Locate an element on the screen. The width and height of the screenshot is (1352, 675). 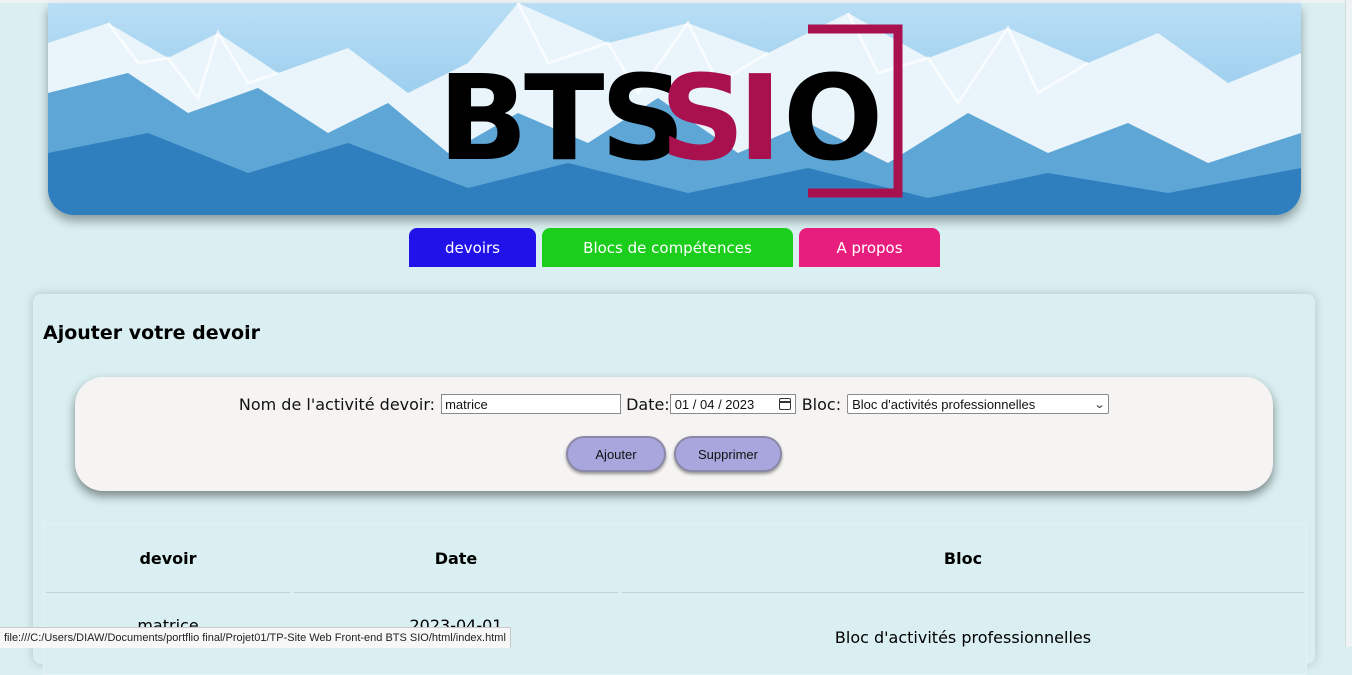
logo-o-text: O is located at coordinates (833, 118).